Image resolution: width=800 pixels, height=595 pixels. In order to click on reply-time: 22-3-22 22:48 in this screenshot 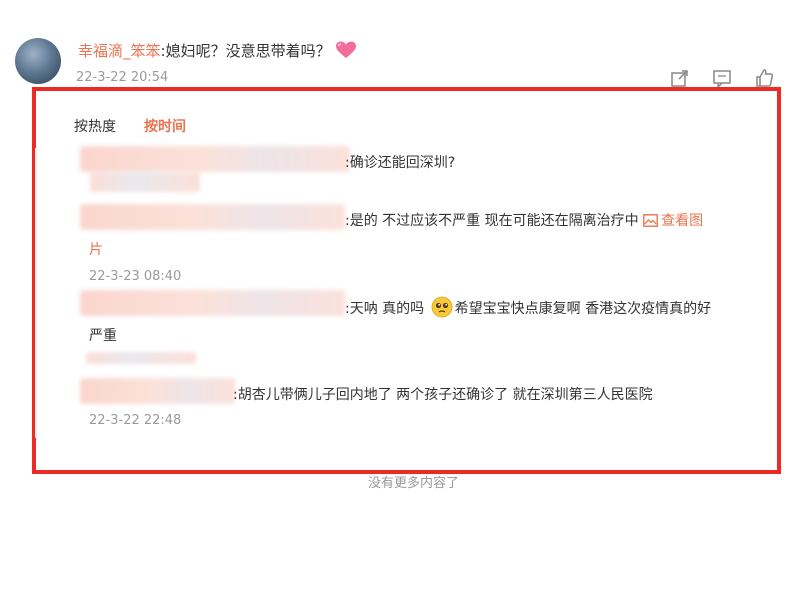, I will do `click(135, 420)`.